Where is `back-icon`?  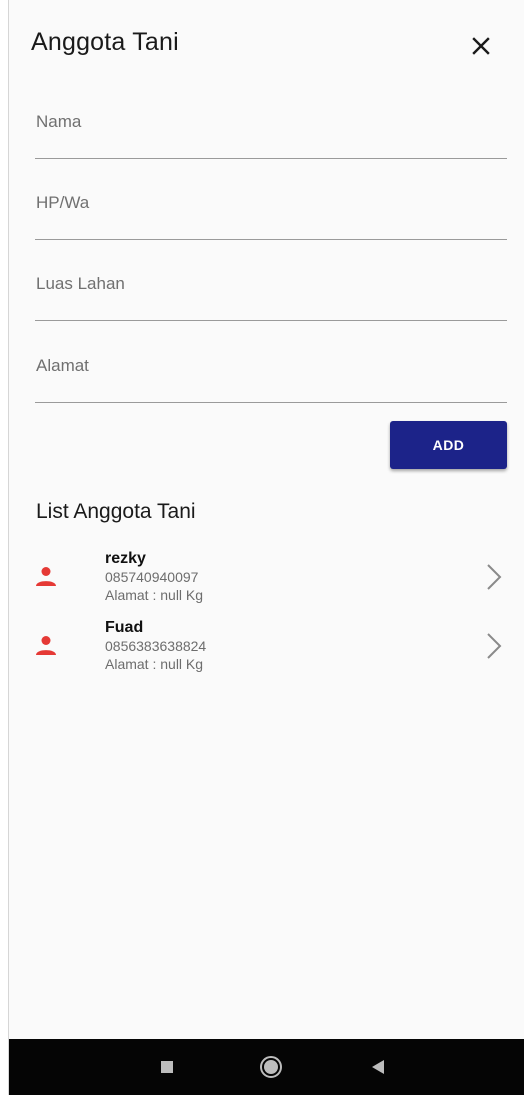
back-icon is located at coordinates (378, 1067).